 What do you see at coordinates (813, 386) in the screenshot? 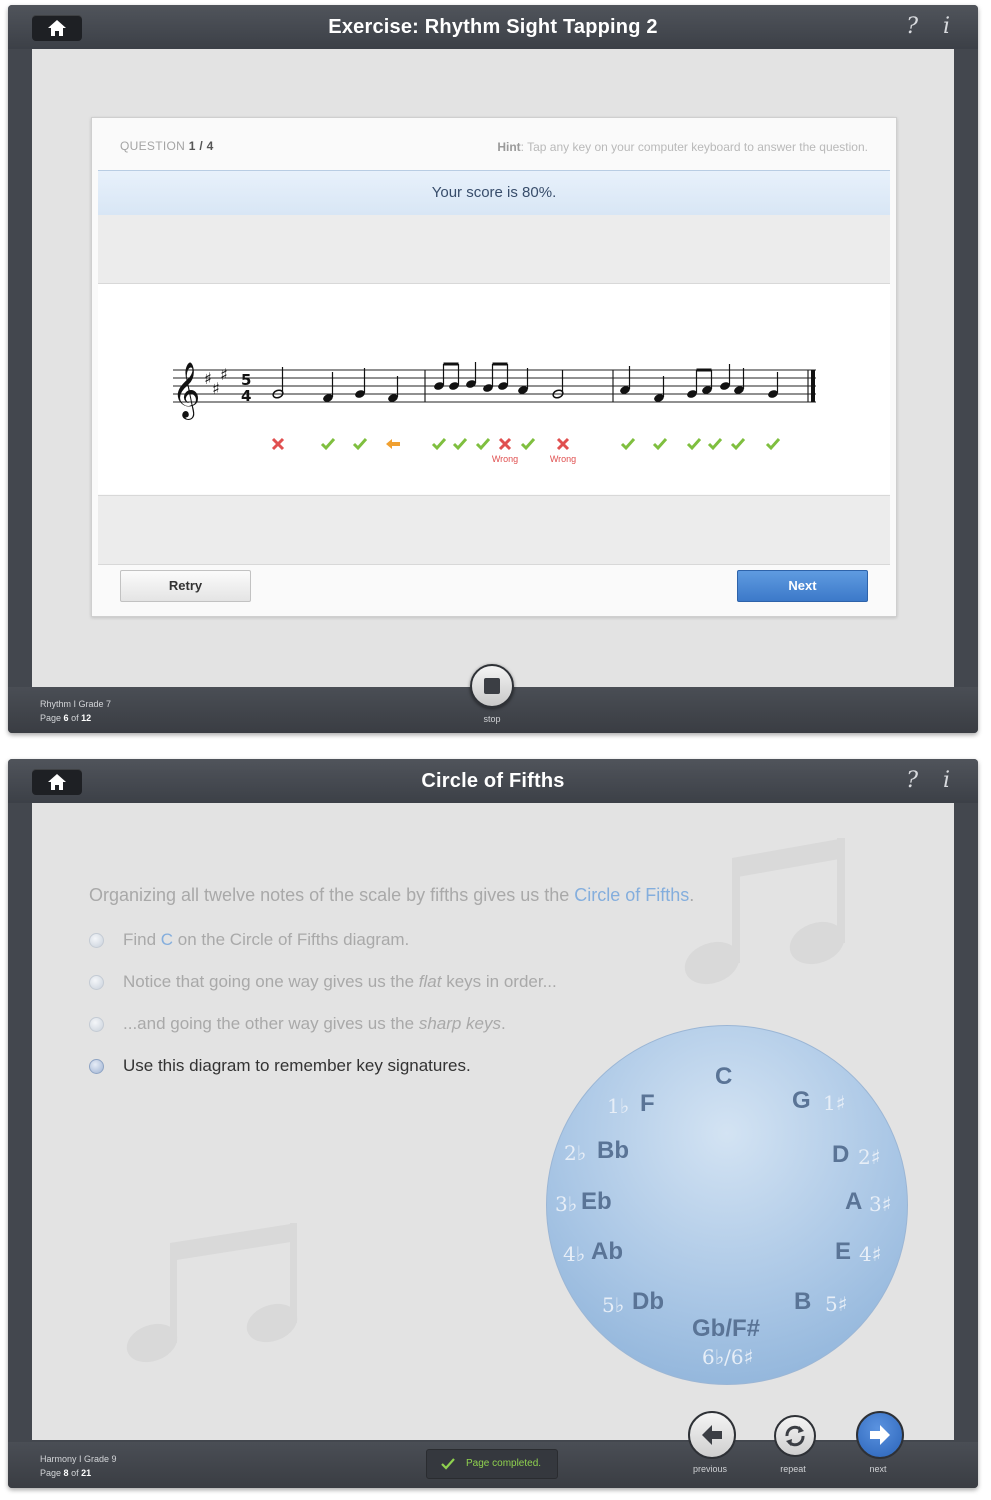
I see `final-barline-thick` at bounding box center [813, 386].